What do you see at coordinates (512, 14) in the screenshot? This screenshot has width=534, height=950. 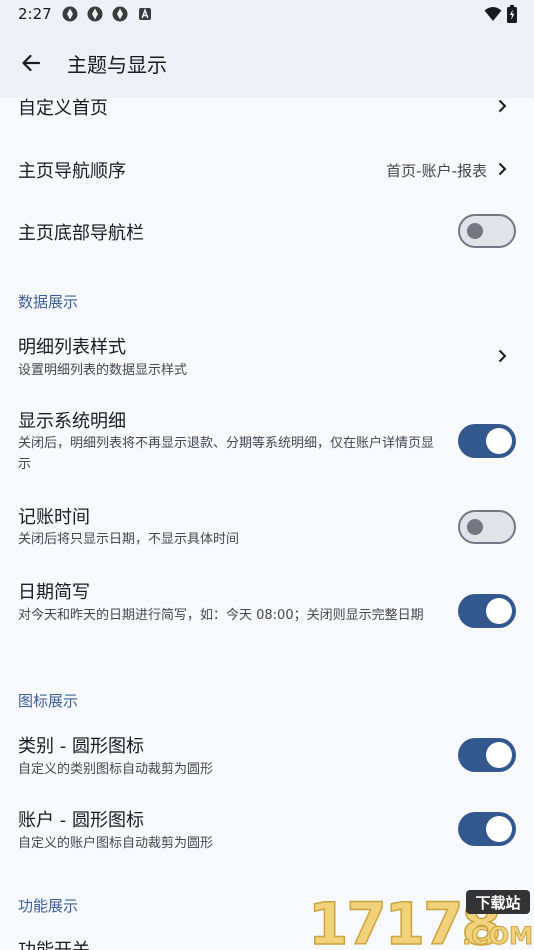 I see `battery-icon` at bounding box center [512, 14].